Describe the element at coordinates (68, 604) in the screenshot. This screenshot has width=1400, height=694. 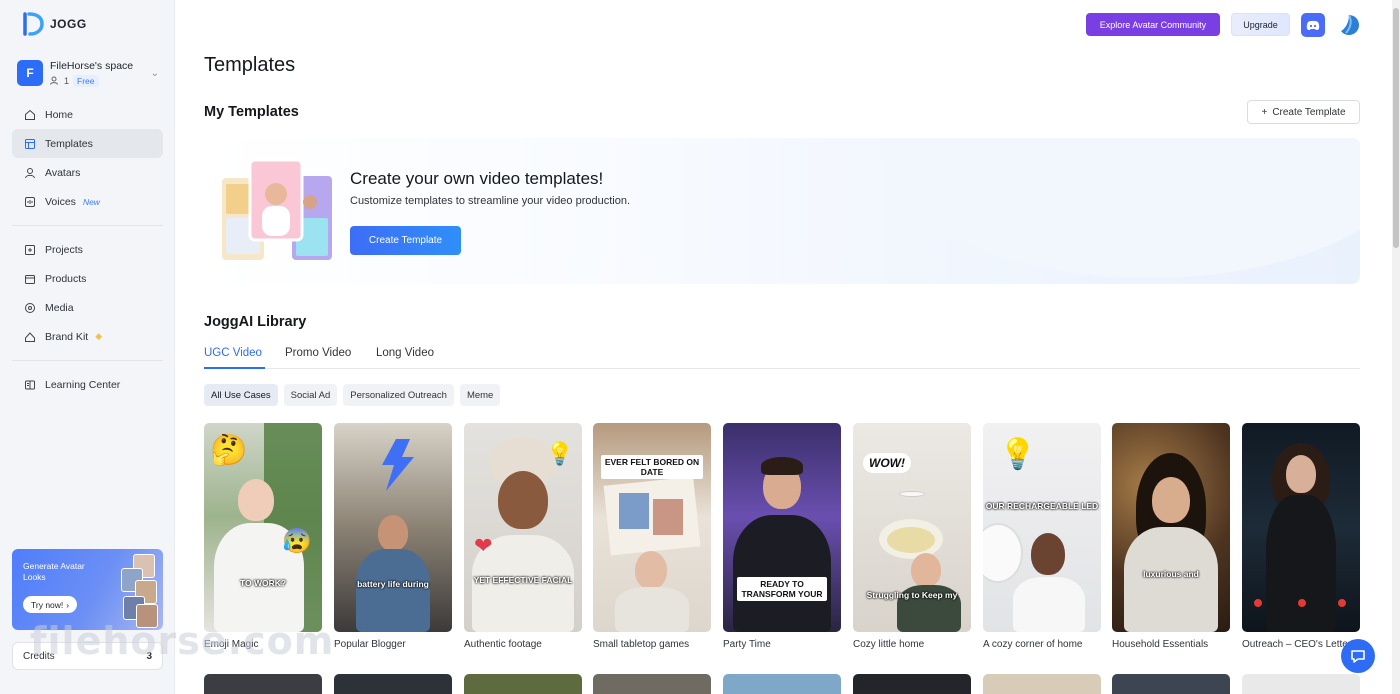
I see `chevron-right-icon: ›` at that location.